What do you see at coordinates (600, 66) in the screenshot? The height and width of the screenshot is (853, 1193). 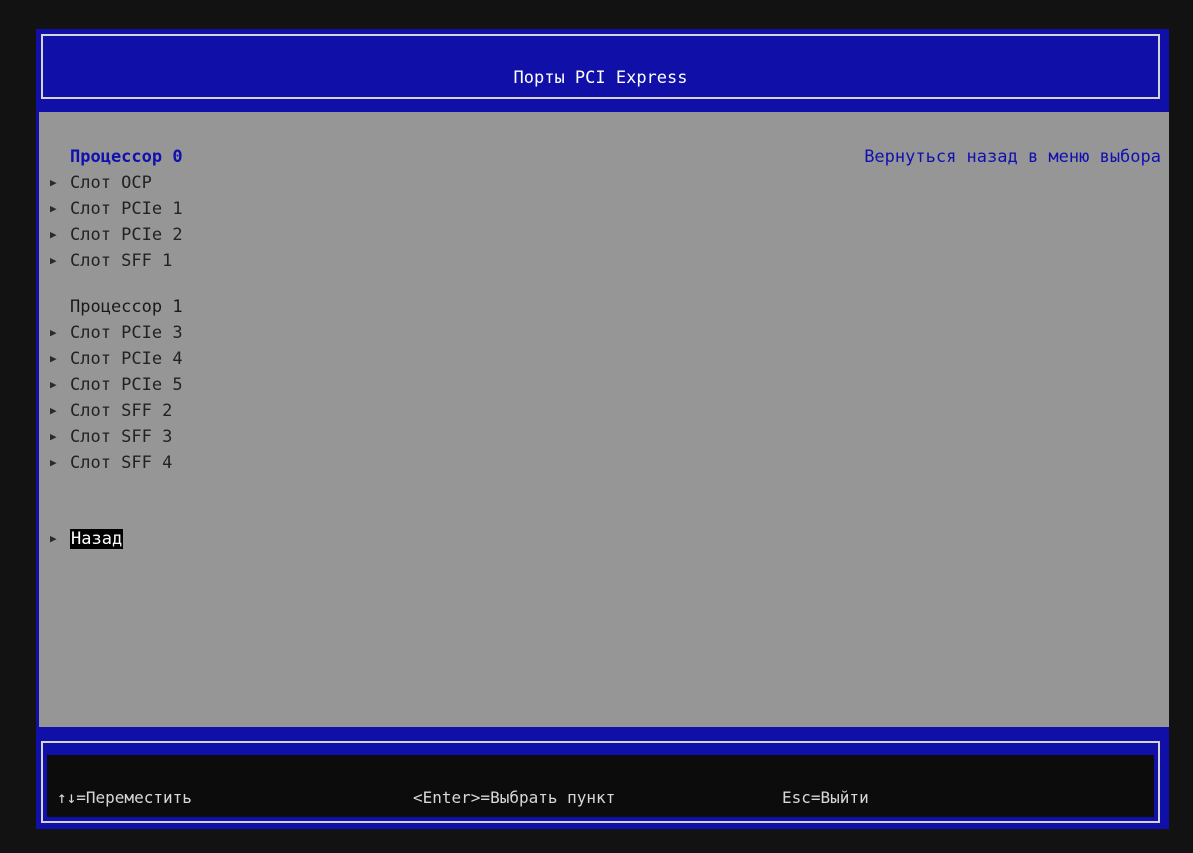 I see `header-frame: Порты PCI Express` at bounding box center [600, 66].